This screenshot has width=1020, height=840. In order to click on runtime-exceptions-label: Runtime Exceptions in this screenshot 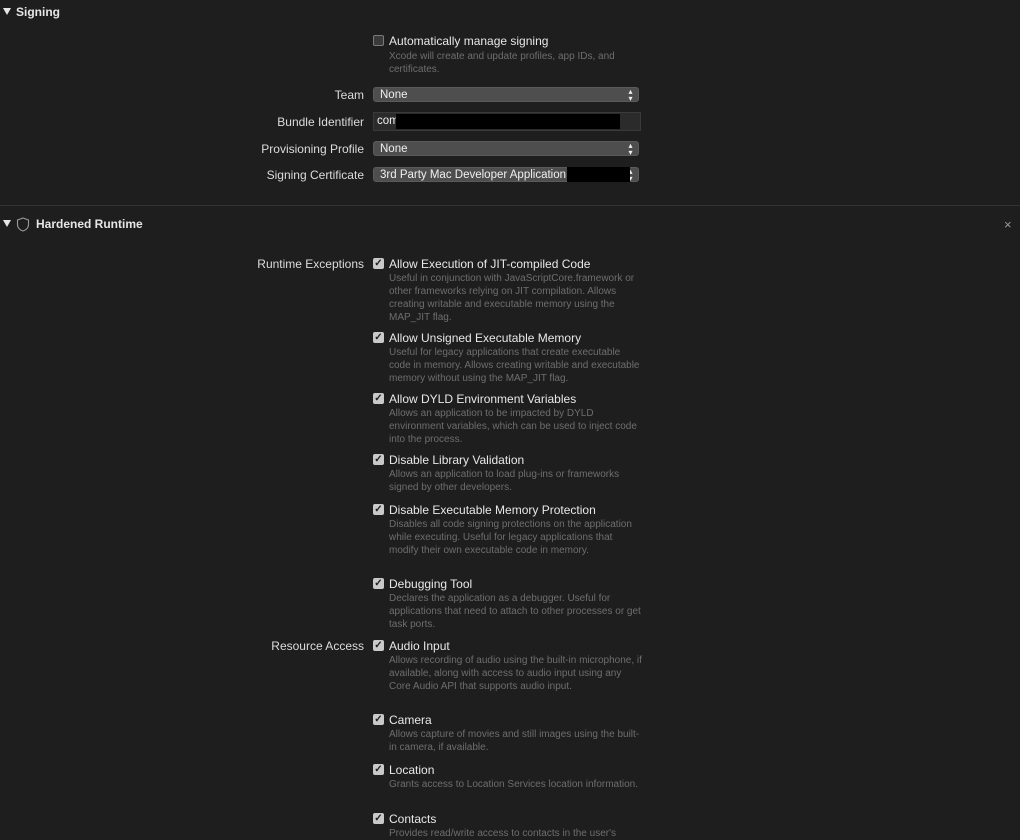, I will do `click(310, 264)`.